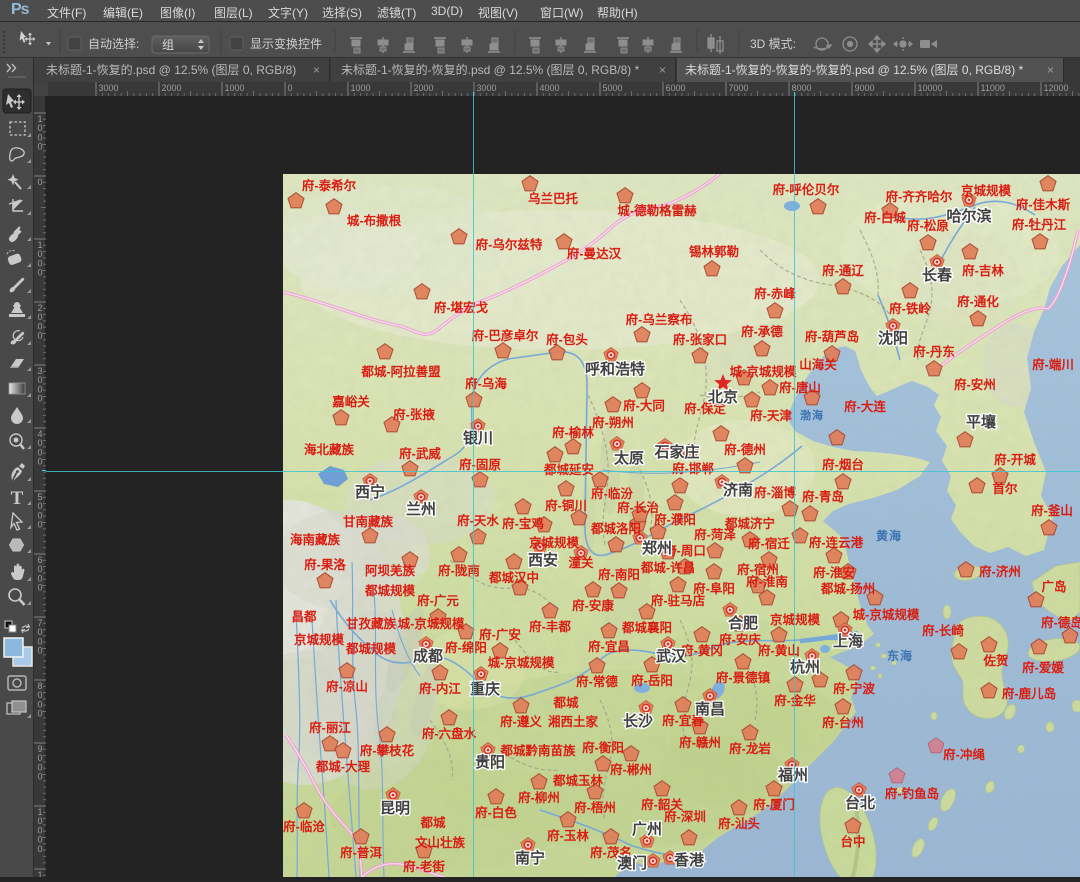 Image resolution: width=1080 pixels, height=882 pixels. What do you see at coordinates (330, 727) in the screenshot?
I see `svg-text: 府-丽江` at bounding box center [330, 727].